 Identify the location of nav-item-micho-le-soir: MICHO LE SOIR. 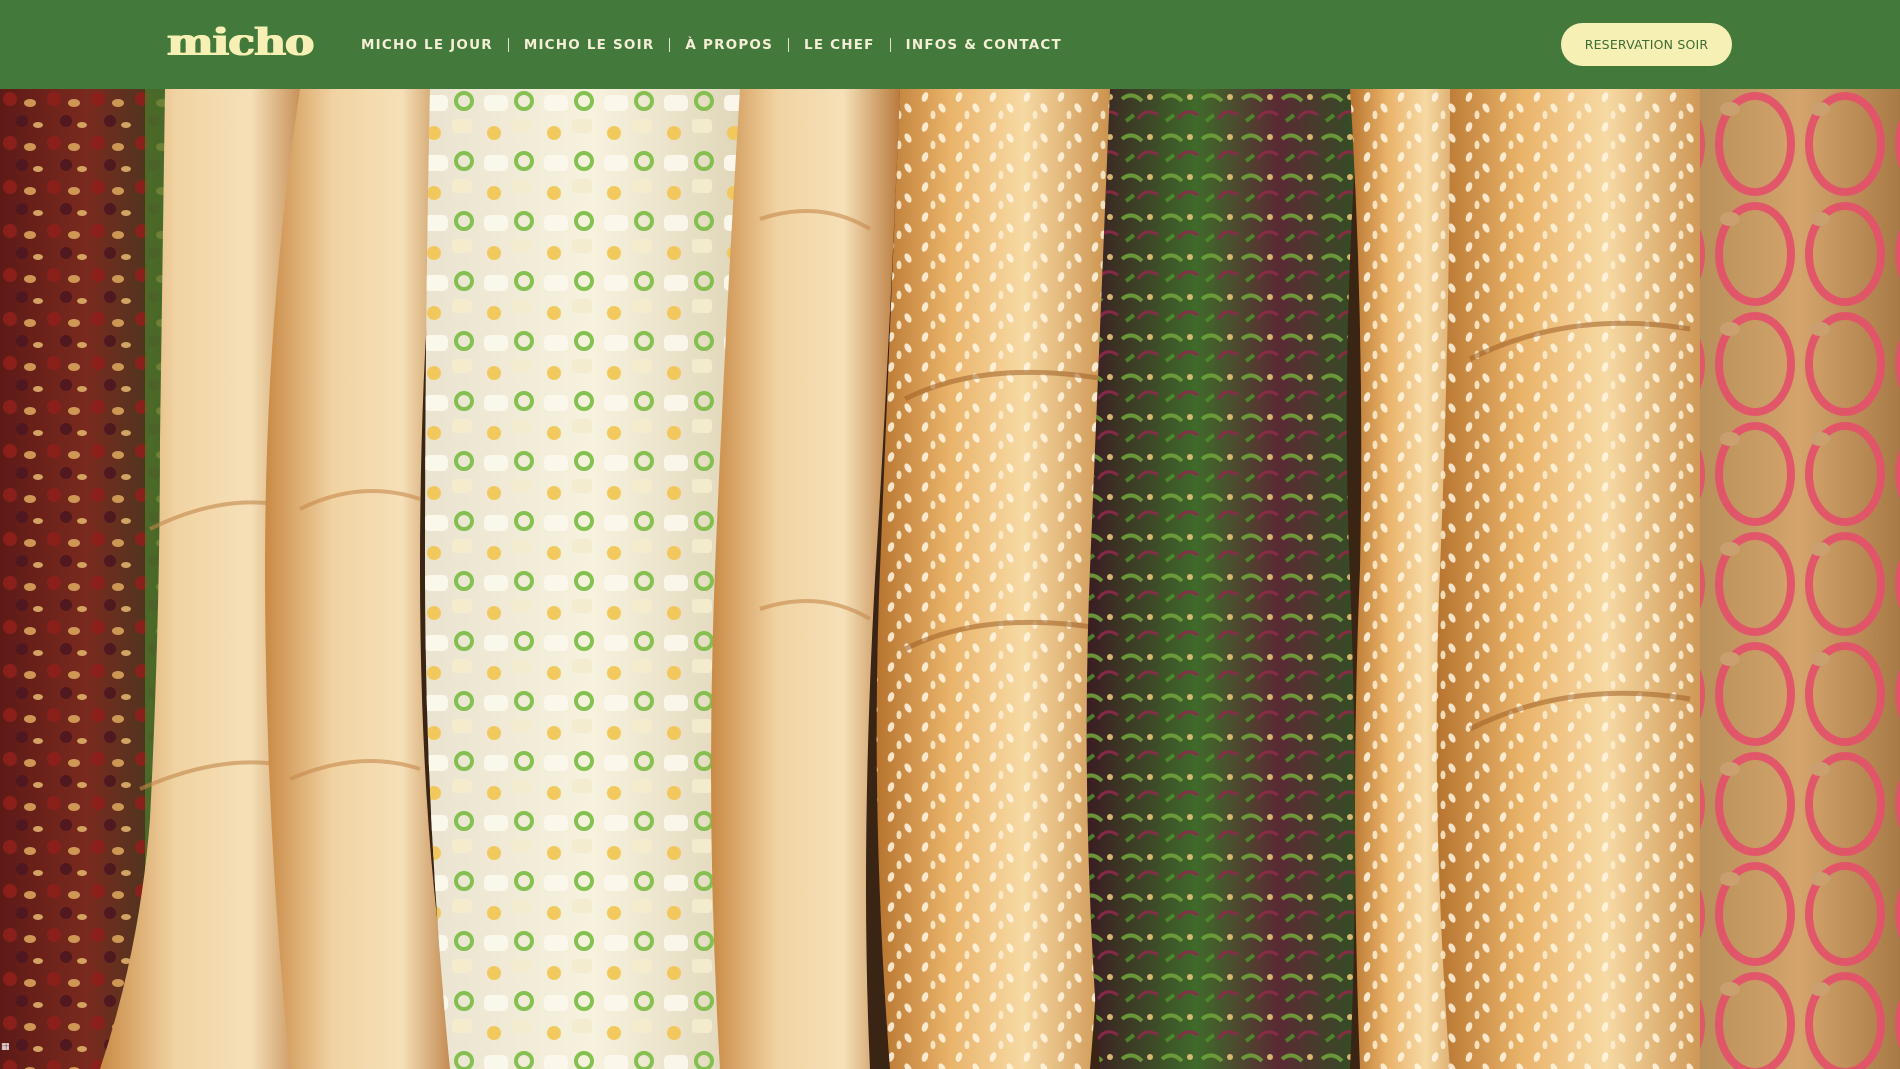
(589, 45).